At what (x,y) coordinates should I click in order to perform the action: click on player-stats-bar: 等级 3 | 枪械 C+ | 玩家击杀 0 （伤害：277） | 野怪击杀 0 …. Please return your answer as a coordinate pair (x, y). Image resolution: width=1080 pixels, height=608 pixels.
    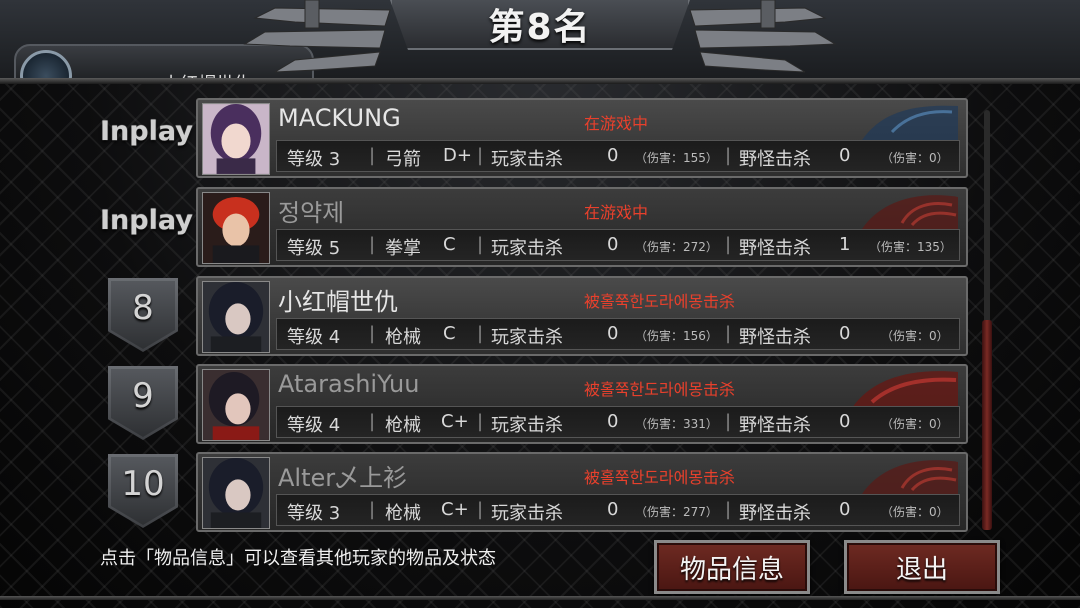
    Looking at the image, I should click on (618, 510).